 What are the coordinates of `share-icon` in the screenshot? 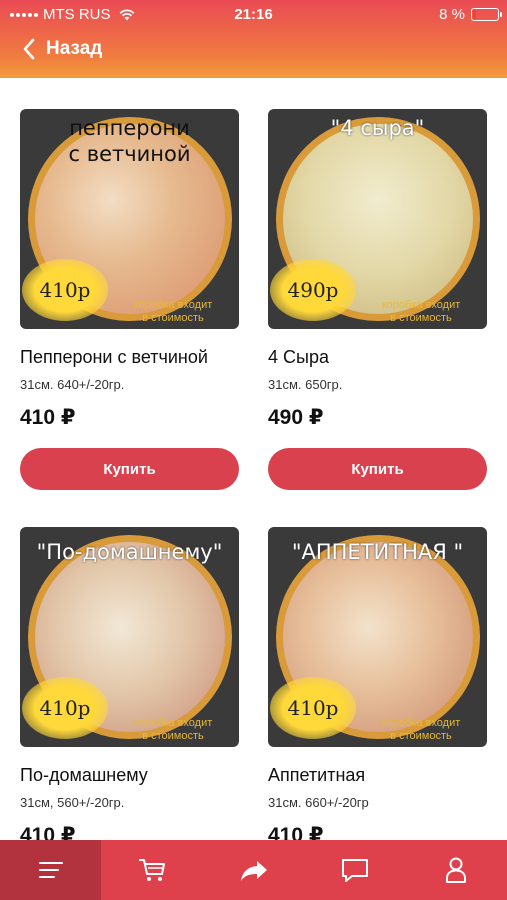 It's located at (253, 871).